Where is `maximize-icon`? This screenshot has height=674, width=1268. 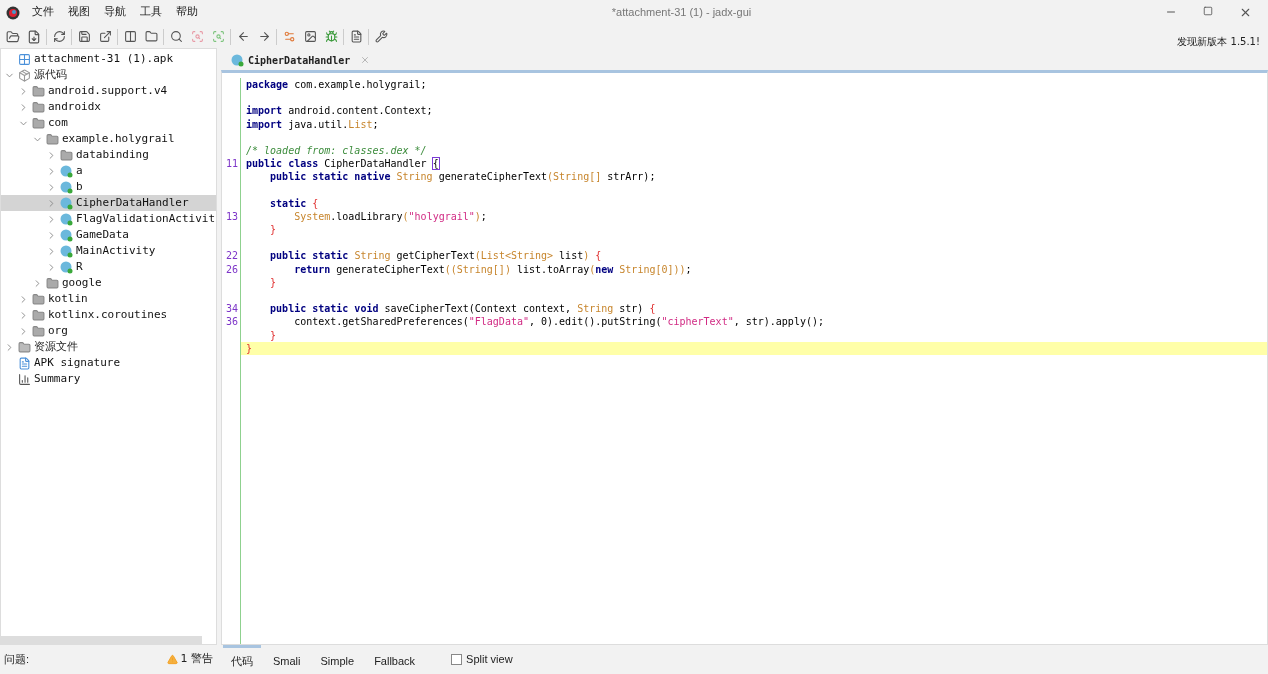
maximize-icon is located at coordinates (1208, 11).